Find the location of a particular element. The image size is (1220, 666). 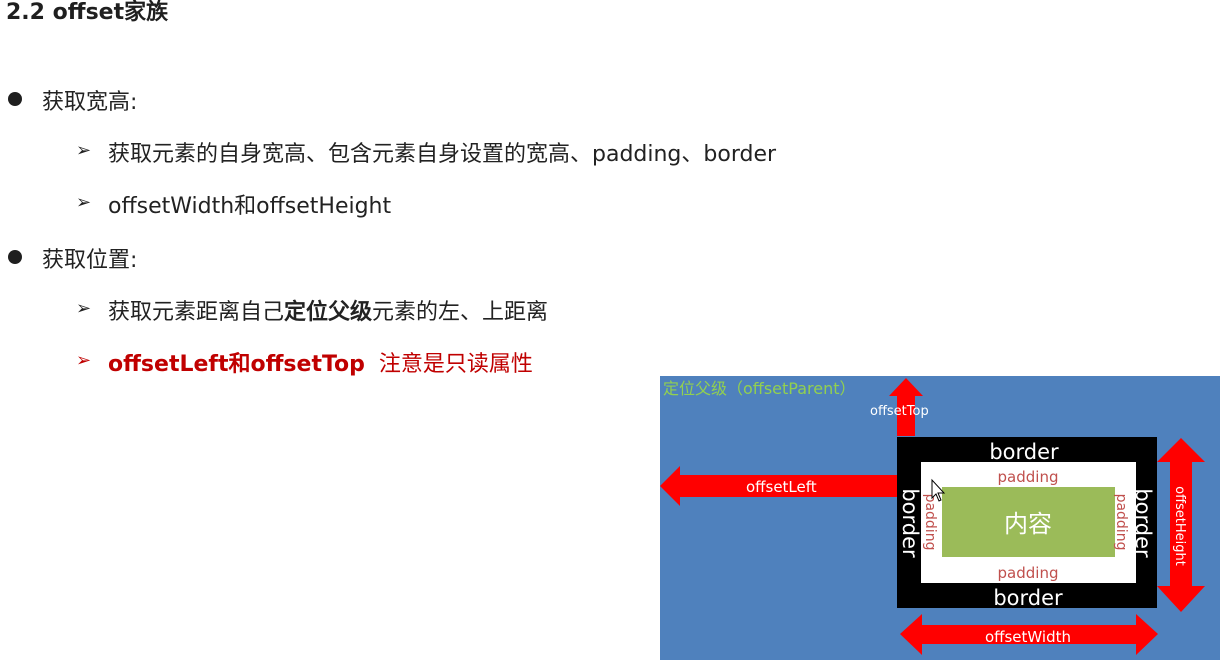

section-label-position: 获取位置: is located at coordinates (90, 260).